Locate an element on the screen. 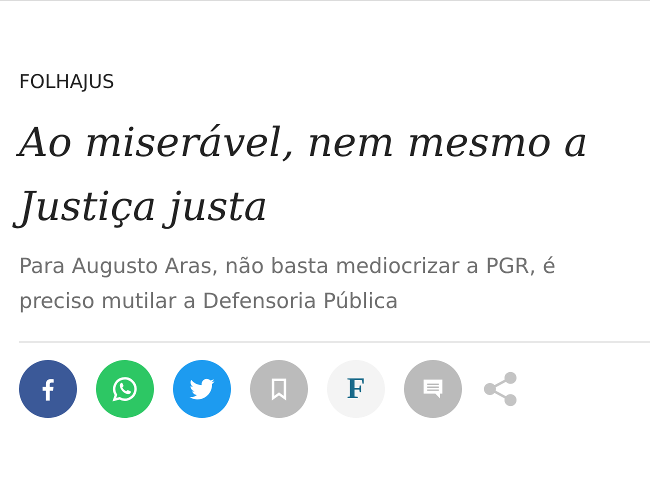 This screenshot has width=650, height=485. section-label: FOLHAJUS is located at coordinates (334, 82).